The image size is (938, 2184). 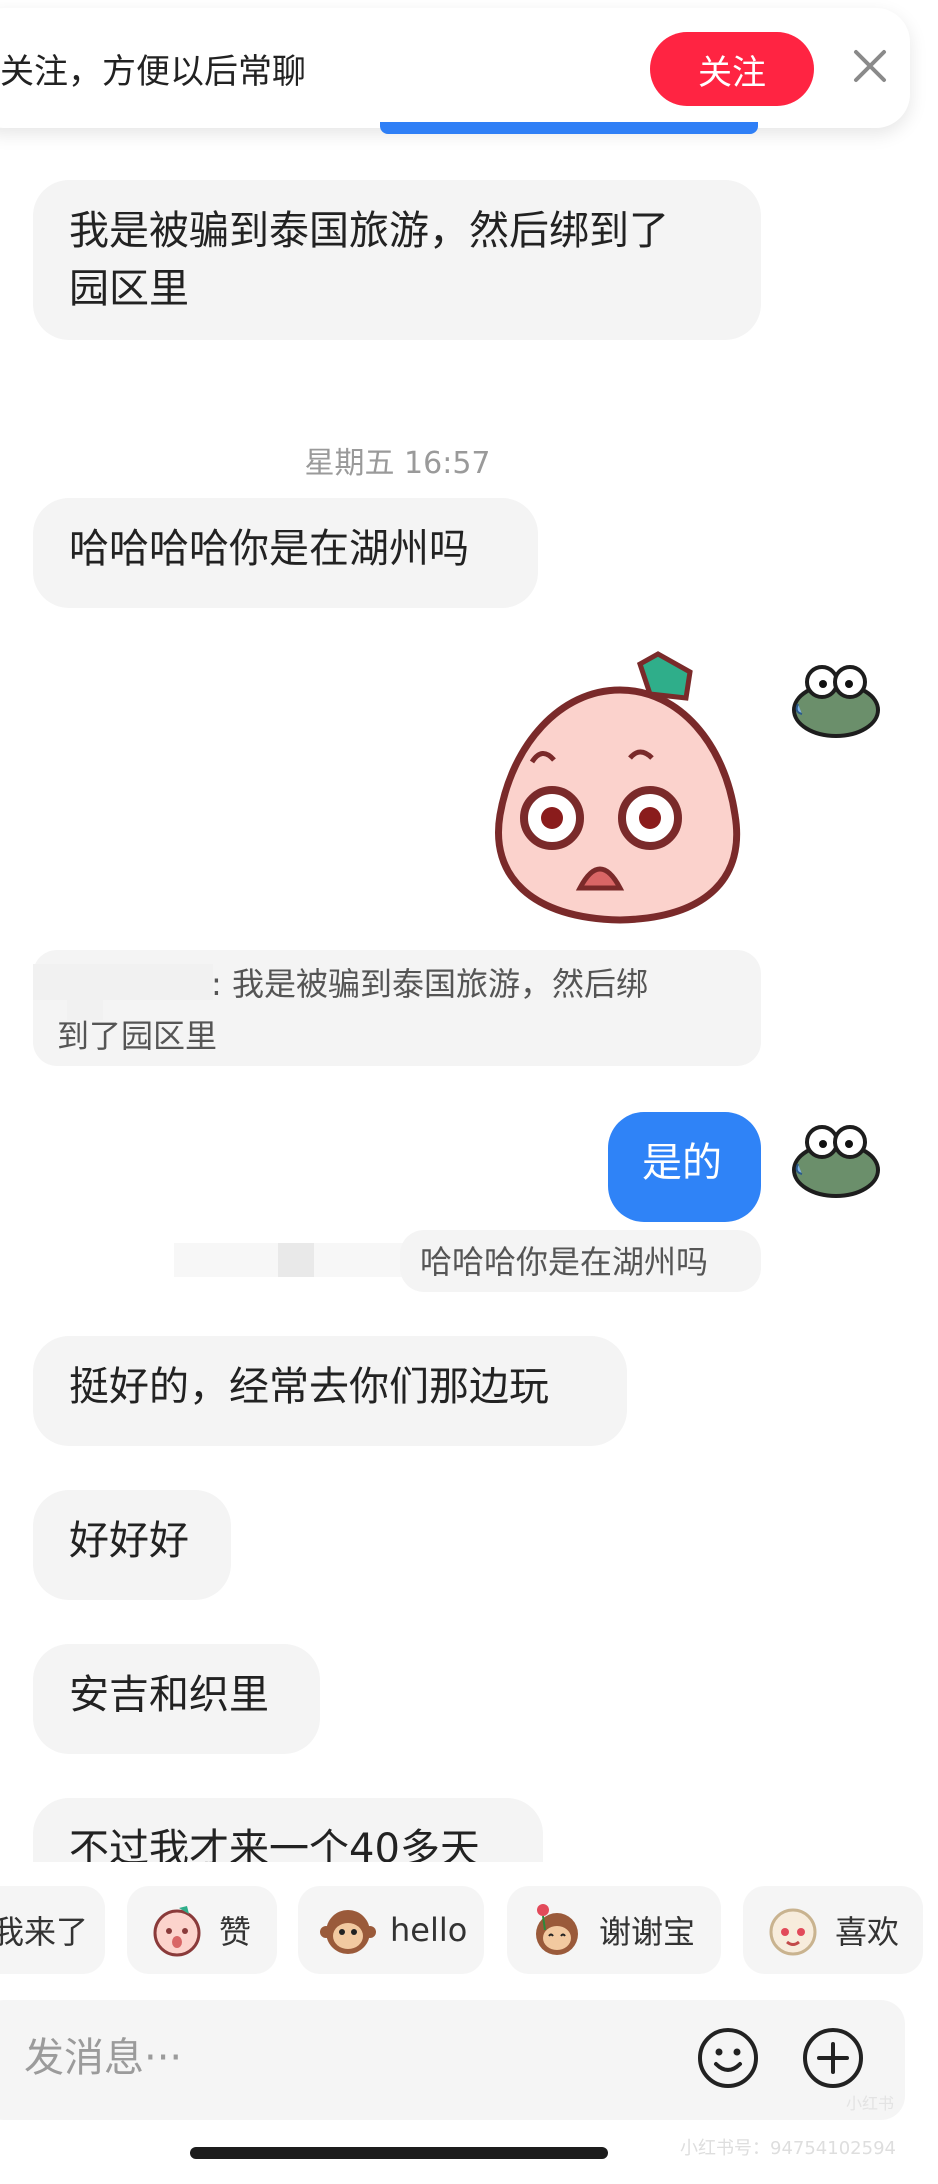 I want to click on chip-label: 赞, so click(x=235, y=1932).